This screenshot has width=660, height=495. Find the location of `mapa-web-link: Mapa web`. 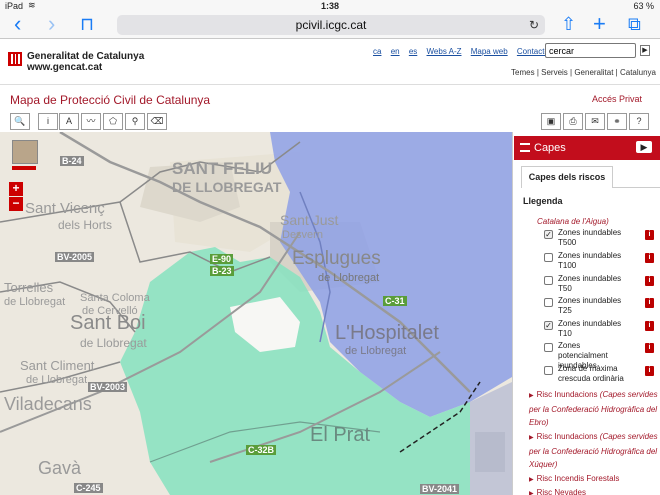

mapa-web-link: Mapa web is located at coordinates (489, 51).